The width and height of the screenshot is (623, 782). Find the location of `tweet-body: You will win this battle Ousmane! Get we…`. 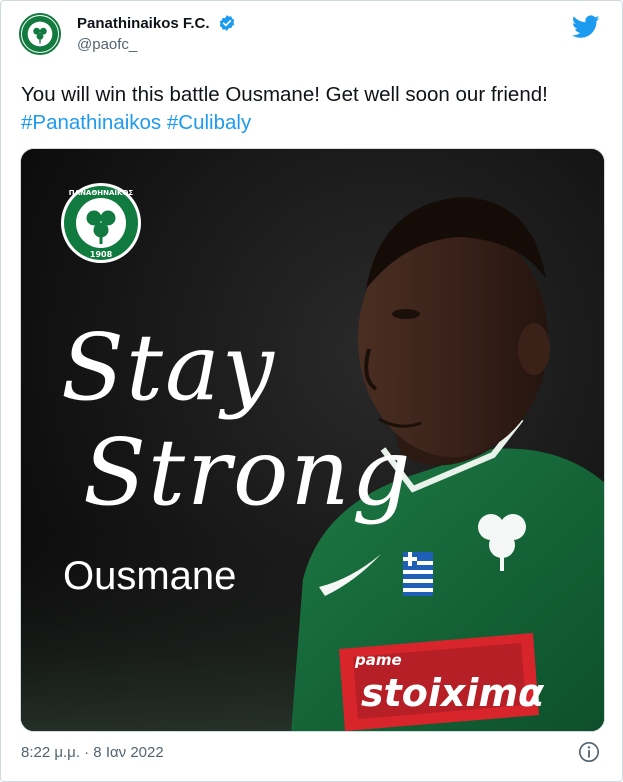

tweet-body: You will win this battle Ousmane! Get we… is located at coordinates (284, 94).